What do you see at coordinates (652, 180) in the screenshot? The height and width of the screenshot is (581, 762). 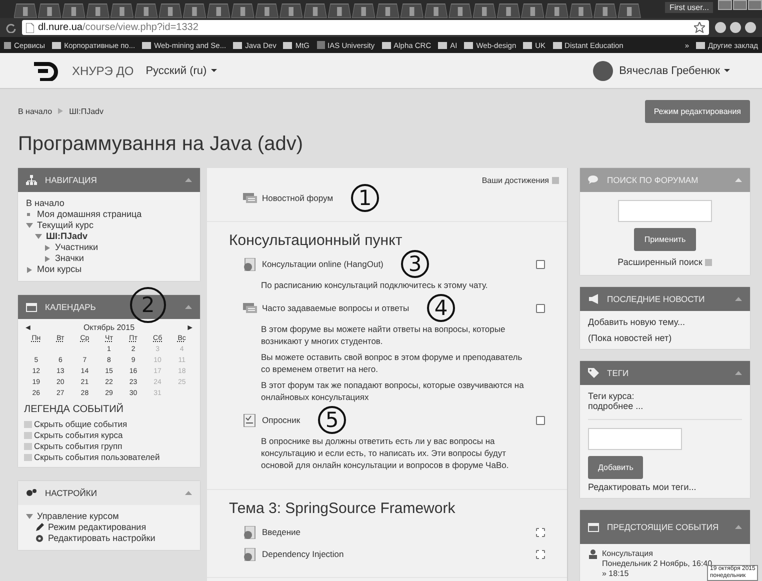 I see `block-title: ПОИСК ПО ФОРУМАМ` at bounding box center [652, 180].